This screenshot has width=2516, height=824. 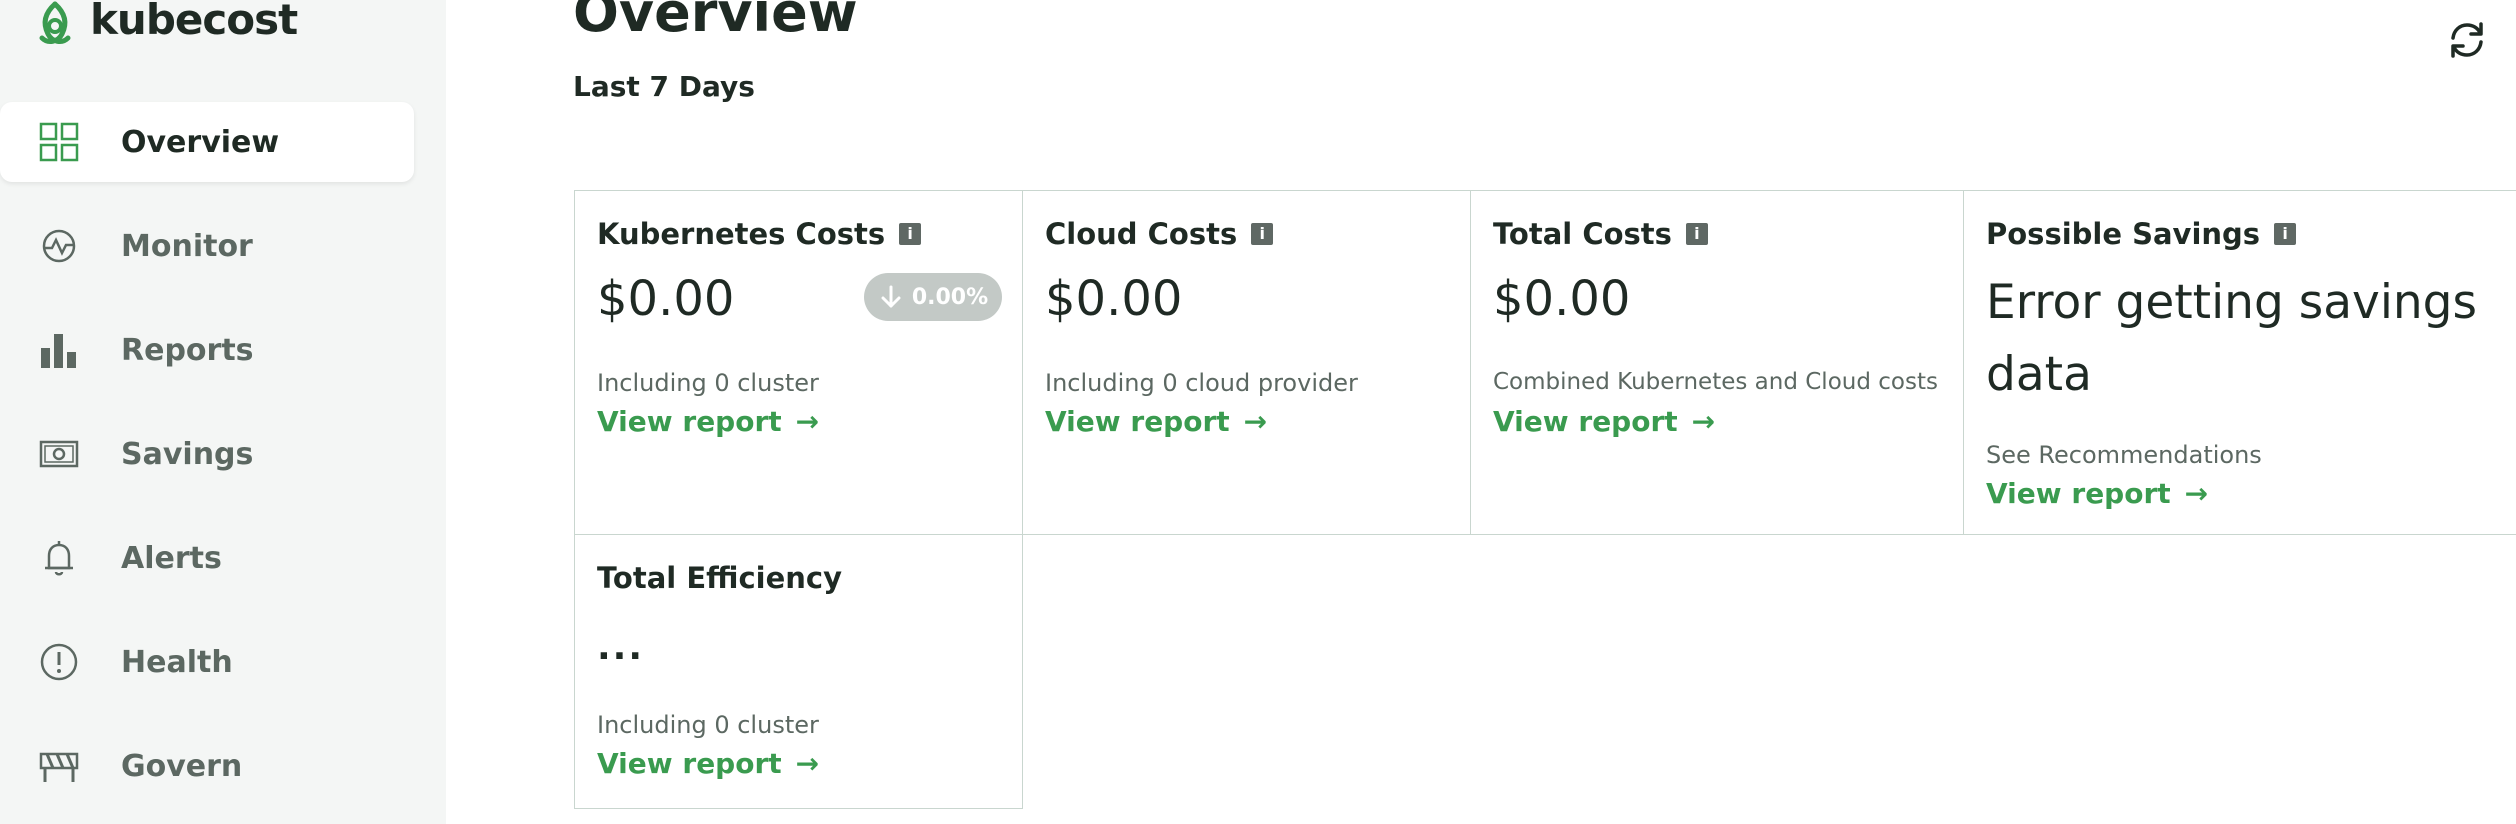 What do you see at coordinates (1114, 299) in the screenshot?
I see `cloud-cost-value: $0.00` at bounding box center [1114, 299].